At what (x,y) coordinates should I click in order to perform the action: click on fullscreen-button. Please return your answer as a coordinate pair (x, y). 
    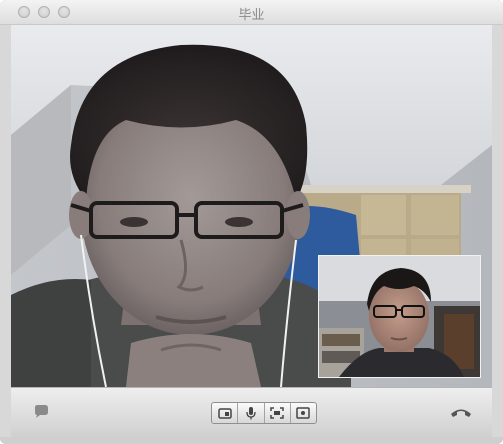
    Looking at the image, I should click on (278, 413).